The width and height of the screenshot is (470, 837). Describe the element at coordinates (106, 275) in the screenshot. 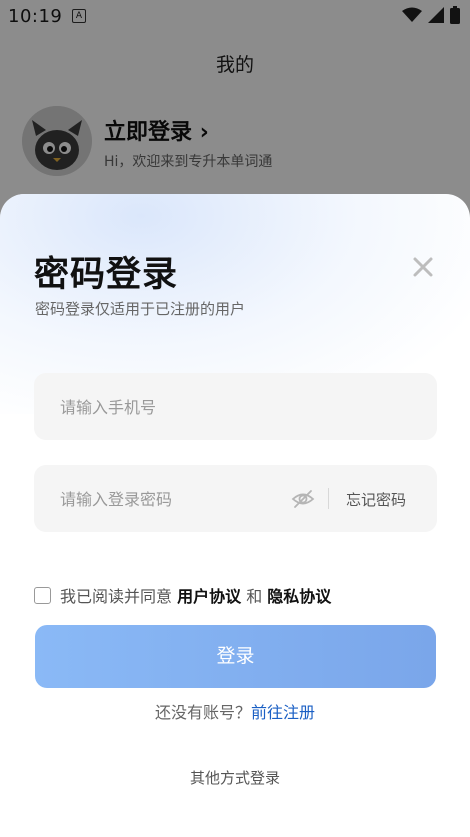

I see `sheet-title: 密码登录` at that location.